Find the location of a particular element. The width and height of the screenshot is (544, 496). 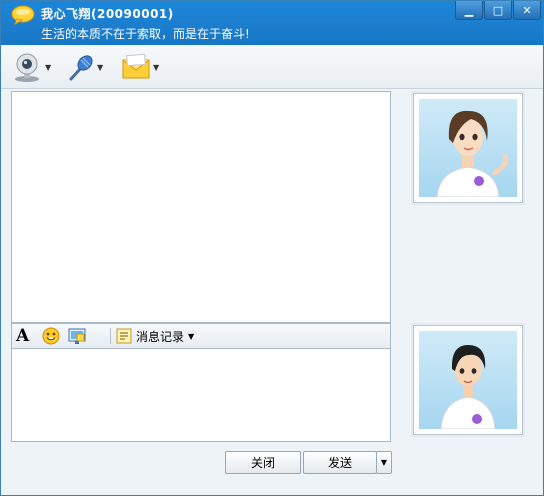

font-button: A is located at coordinates (23, 336).